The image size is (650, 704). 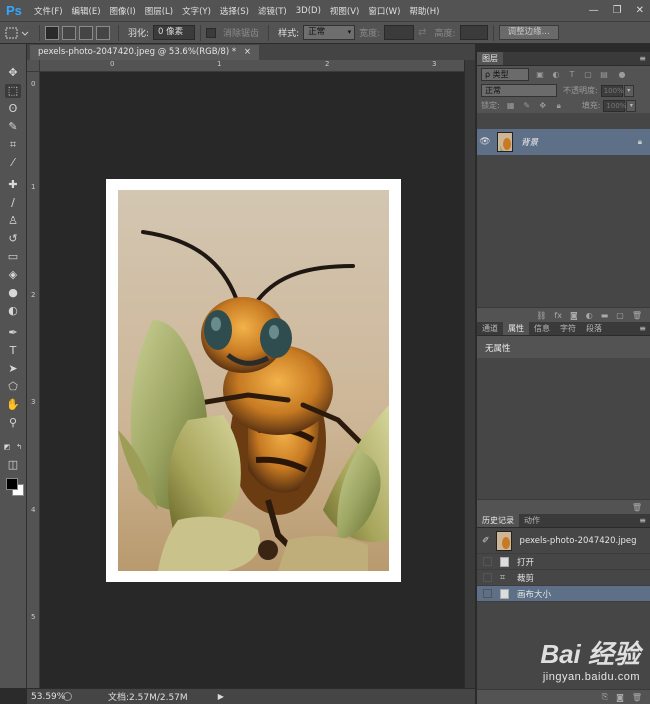 I want to click on intersect-selection-mode, so click(x=103, y=32).